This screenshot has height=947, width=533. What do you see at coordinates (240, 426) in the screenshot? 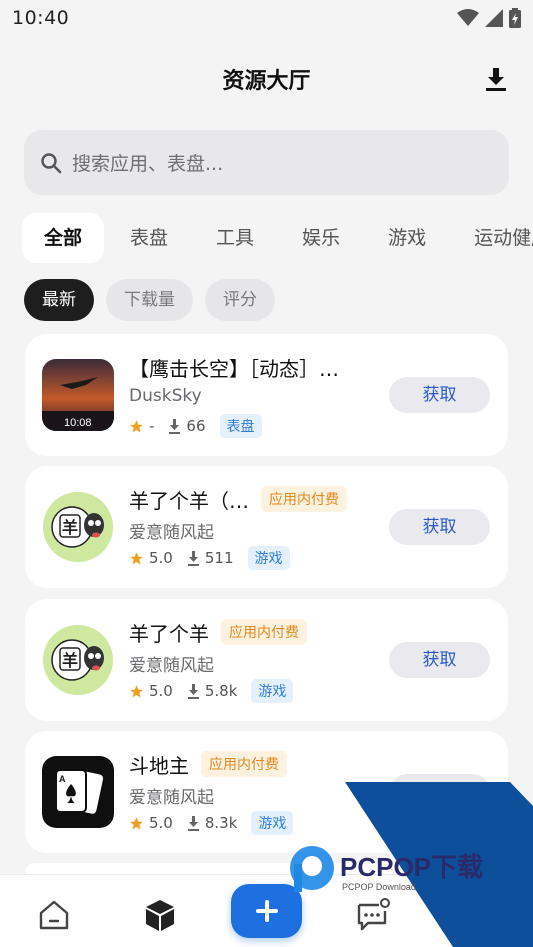
I see `category-badge: 表盘` at bounding box center [240, 426].